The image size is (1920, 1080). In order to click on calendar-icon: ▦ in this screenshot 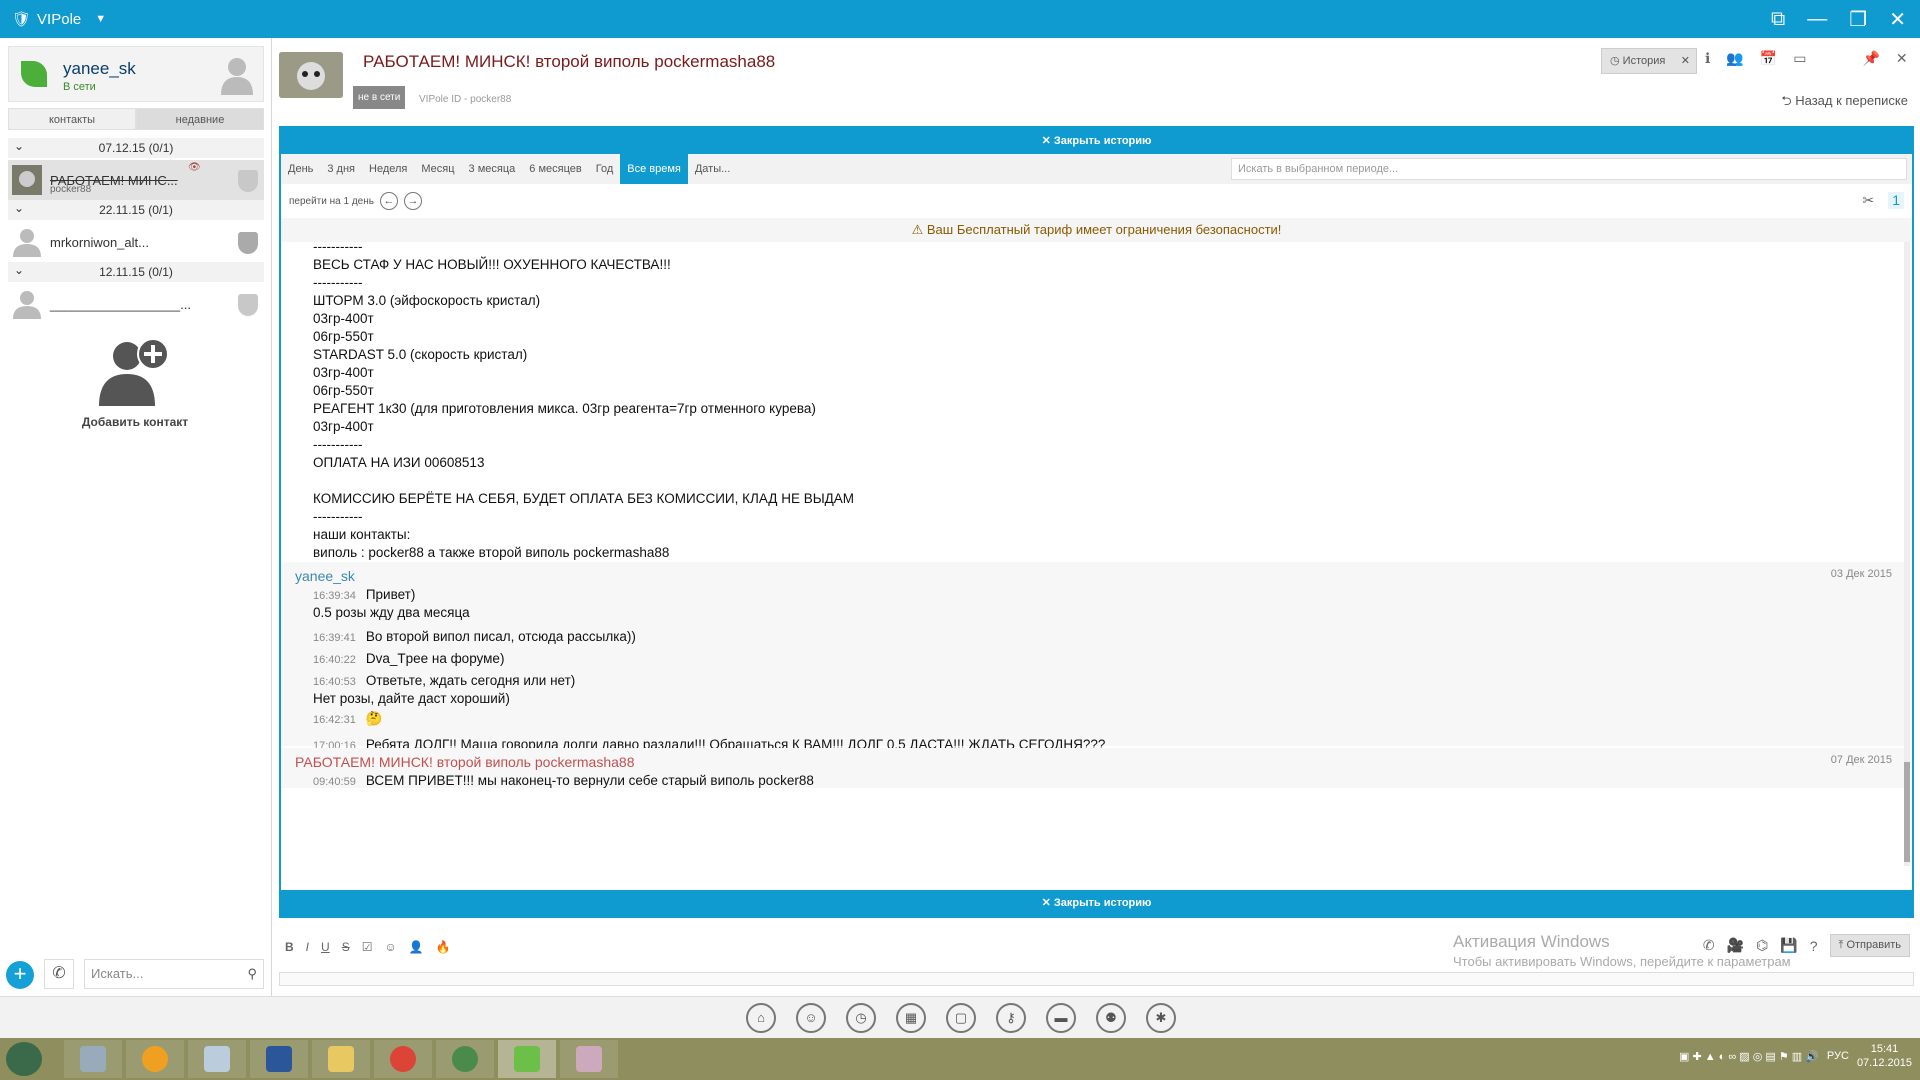, I will do `click(911, 1018)`.